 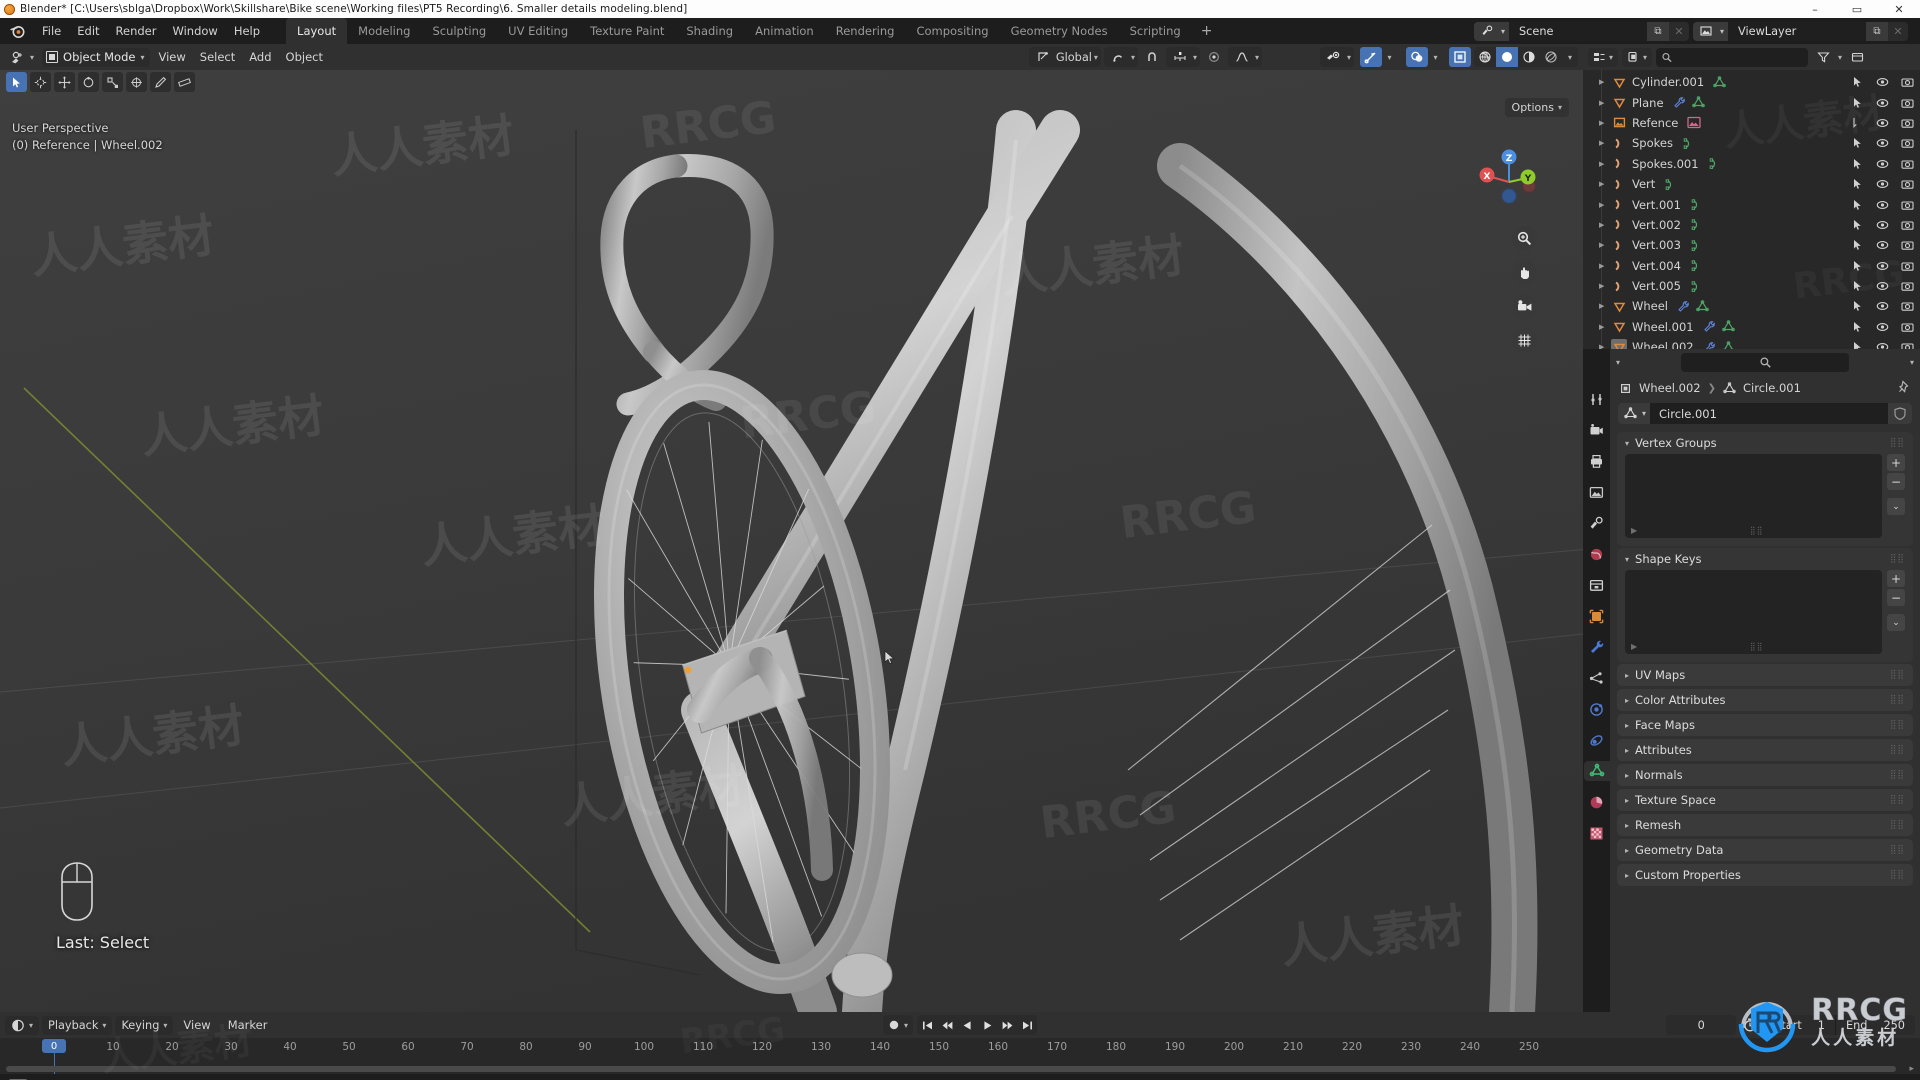 I want to click on menu-file: File, so click(x=51, y=31).